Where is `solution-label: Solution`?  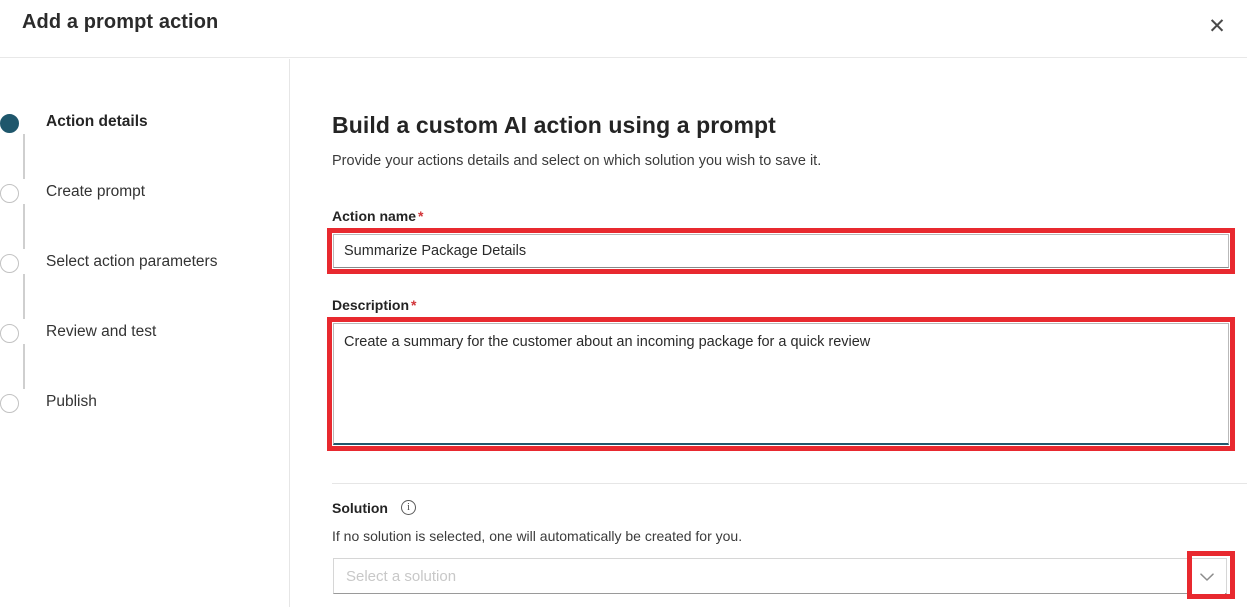
solution-label: Solution is located at coordinates (360, 508).